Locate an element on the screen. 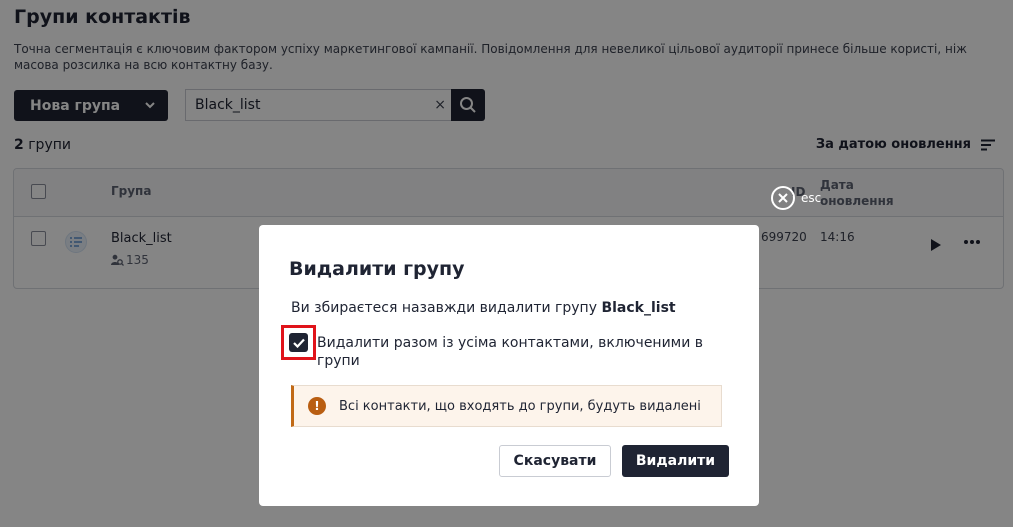 Image resolution: width=1013 pixels, height=527 pixels. dialog-title: Видалити групу is located at coordinates (377, 269).